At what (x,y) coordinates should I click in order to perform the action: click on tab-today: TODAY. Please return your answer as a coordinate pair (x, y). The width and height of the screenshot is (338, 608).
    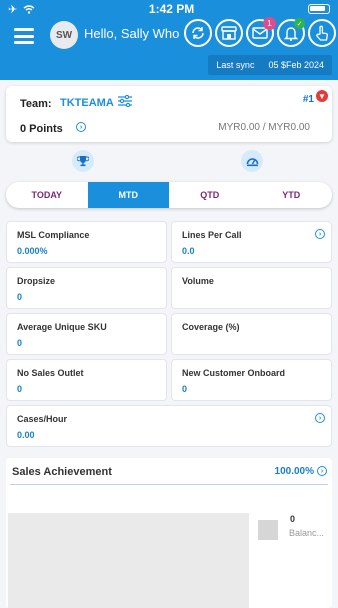
    Looking at the image, I should click on (47, 195).